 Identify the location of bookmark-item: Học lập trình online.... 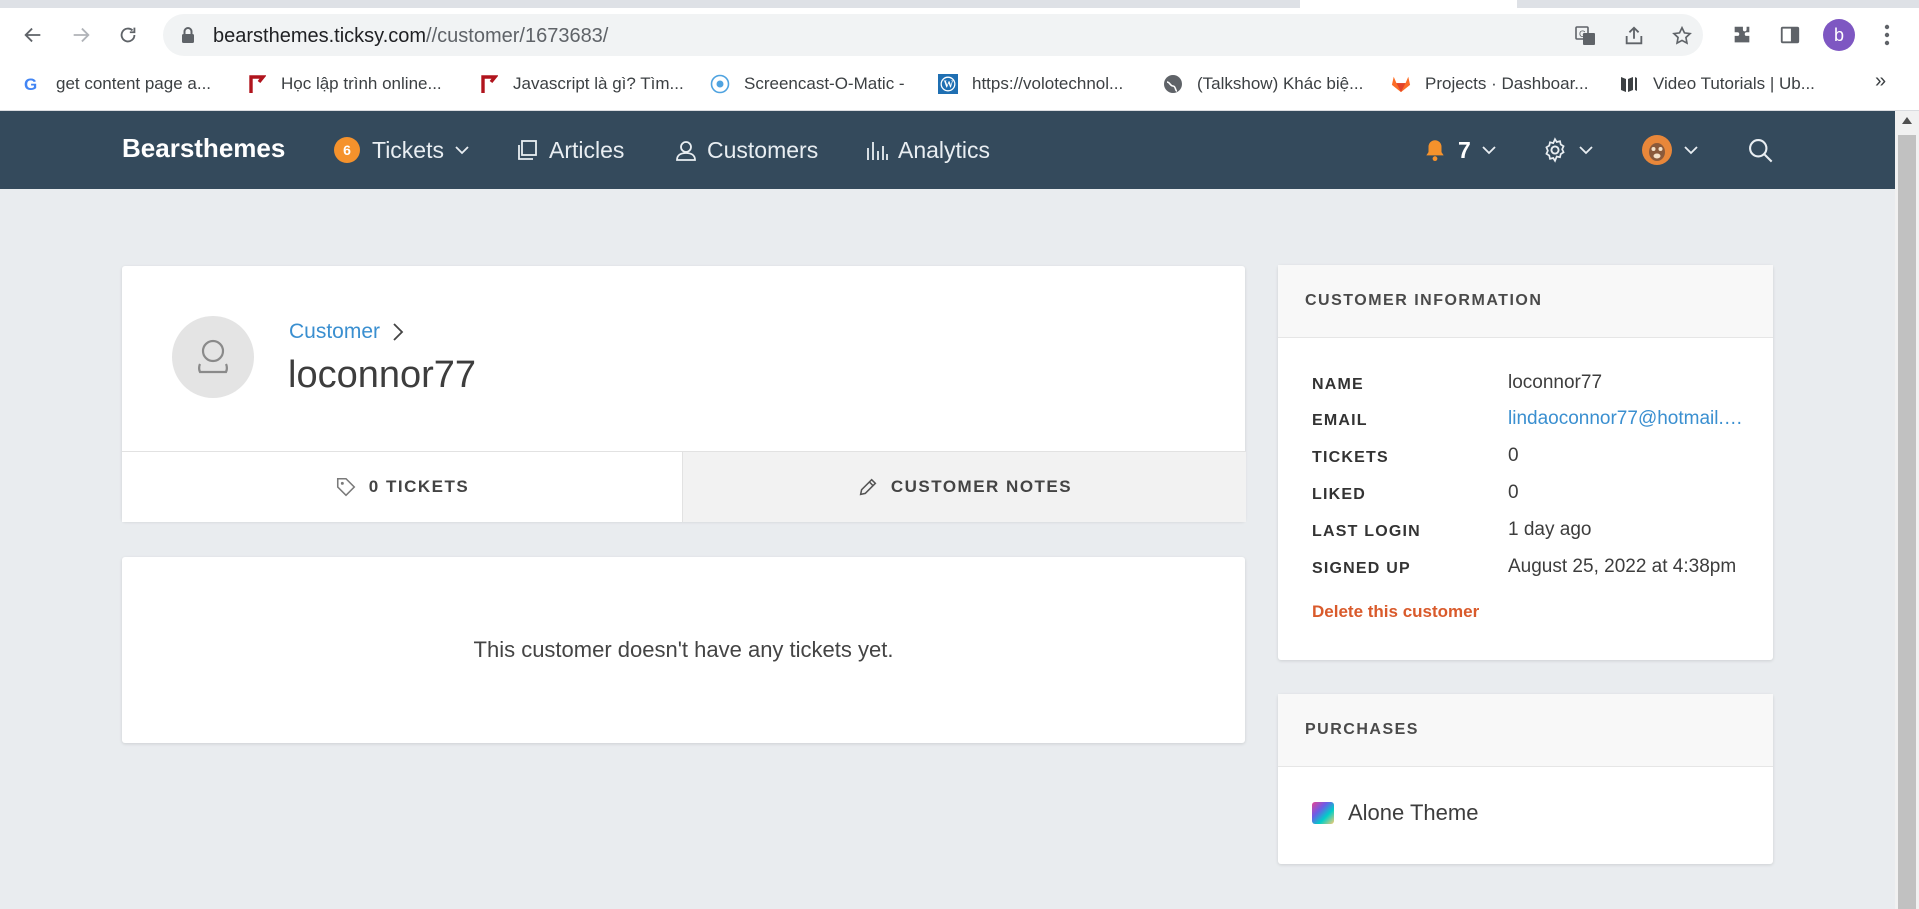
(344, 84).